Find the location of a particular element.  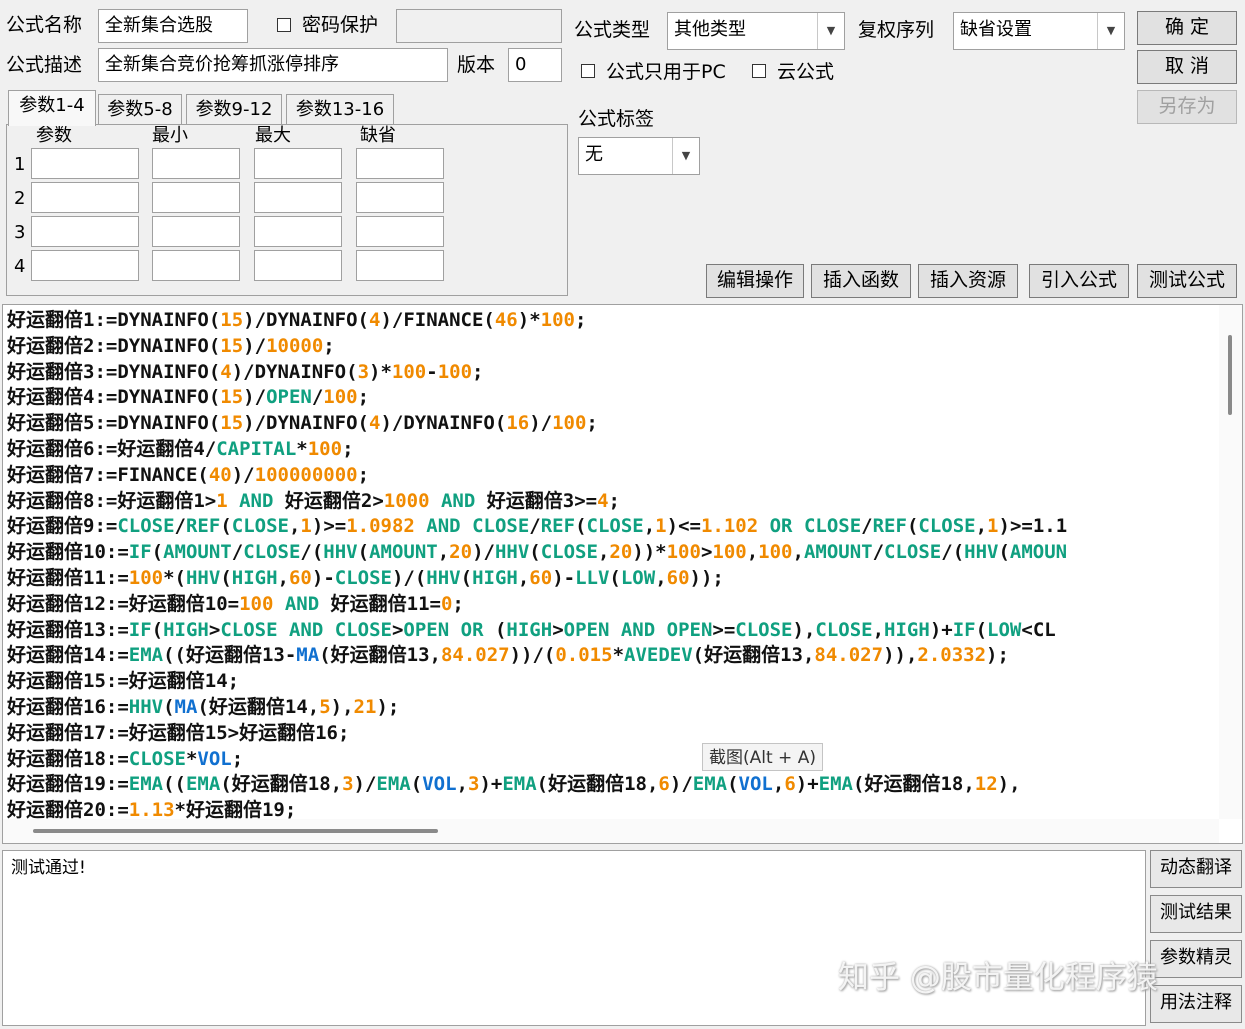

tab-params-1-4: 参数1-4 is located at coordinates (52, 108).